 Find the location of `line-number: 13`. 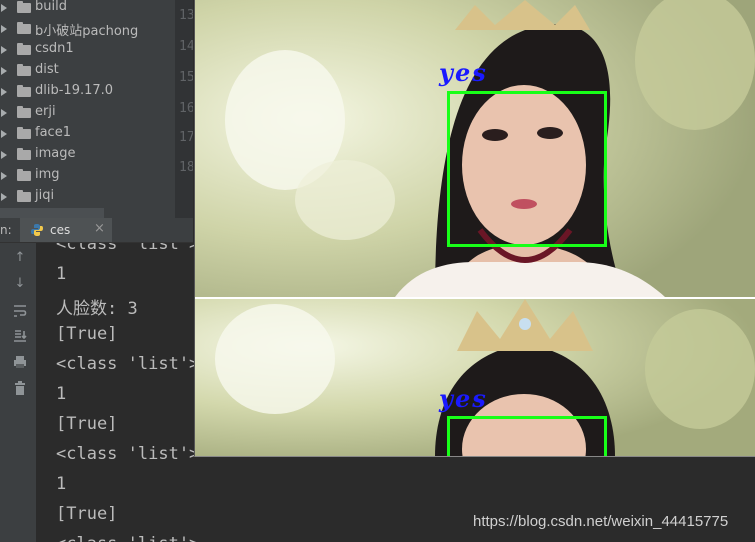

line-number: 13 is located at coordinates (186, 15).